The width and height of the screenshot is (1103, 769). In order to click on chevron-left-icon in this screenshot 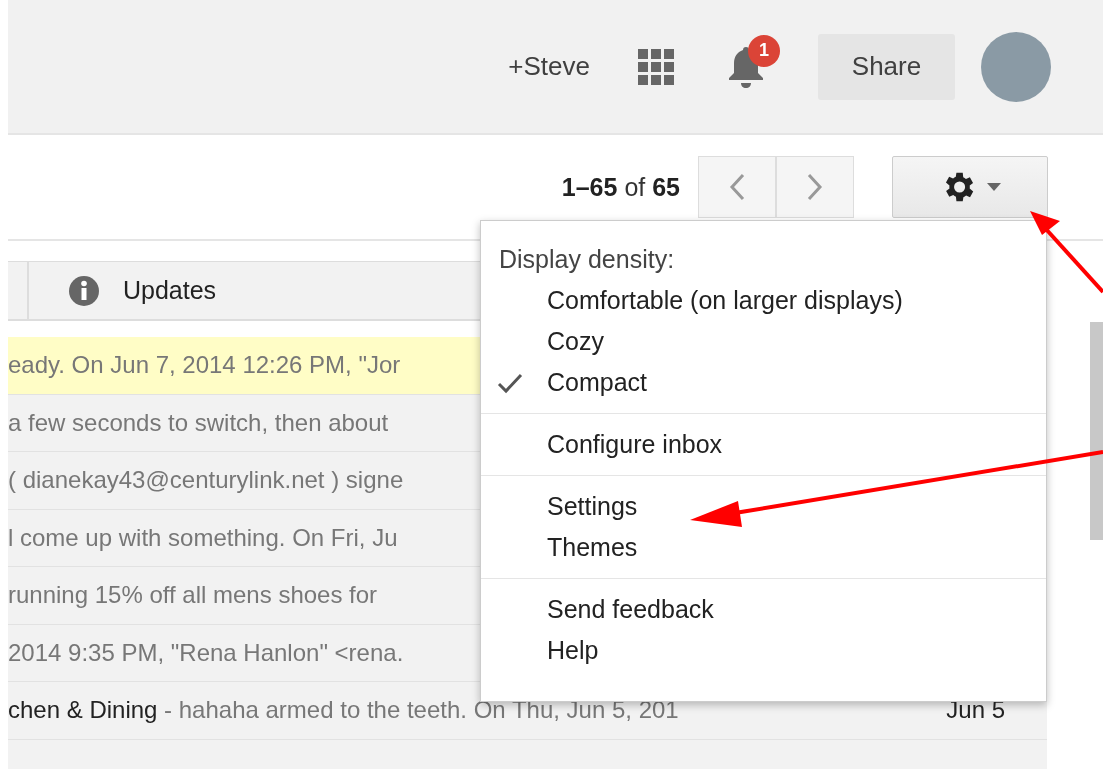, I will do `click(737, 187)`.